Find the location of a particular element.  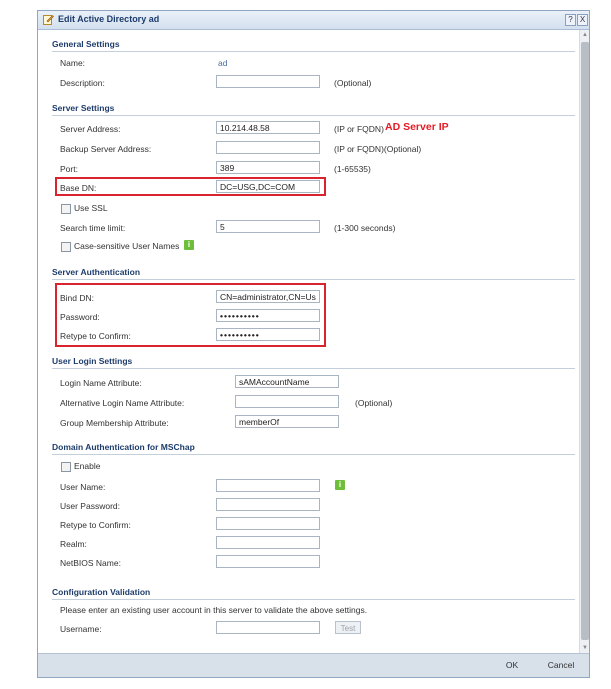

group-membership-attribute-input: memberOf is located at coordinates (287, 421).